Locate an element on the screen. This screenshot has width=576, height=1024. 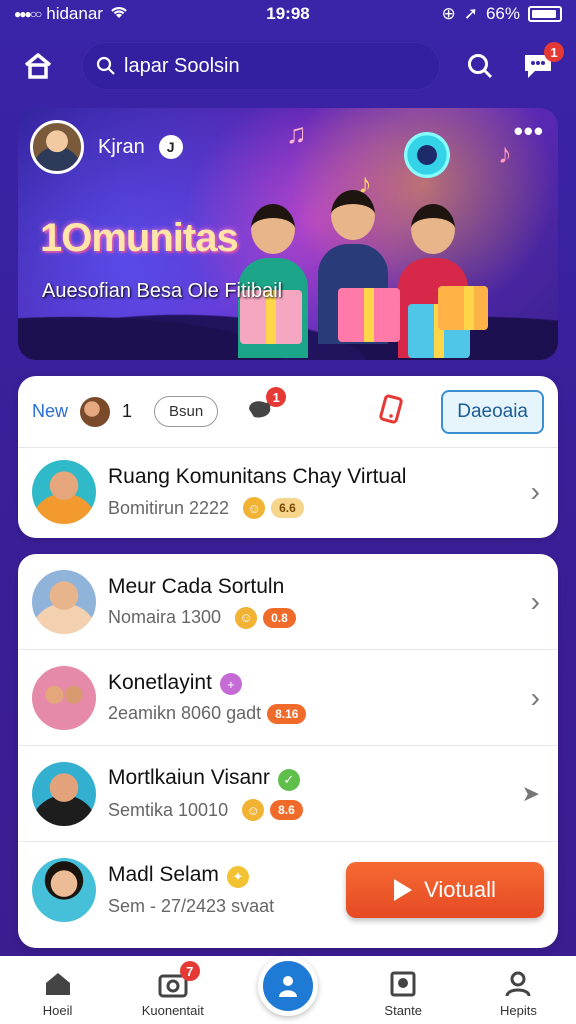
status-badge: 6.6 is located at coordinates (287, 508).